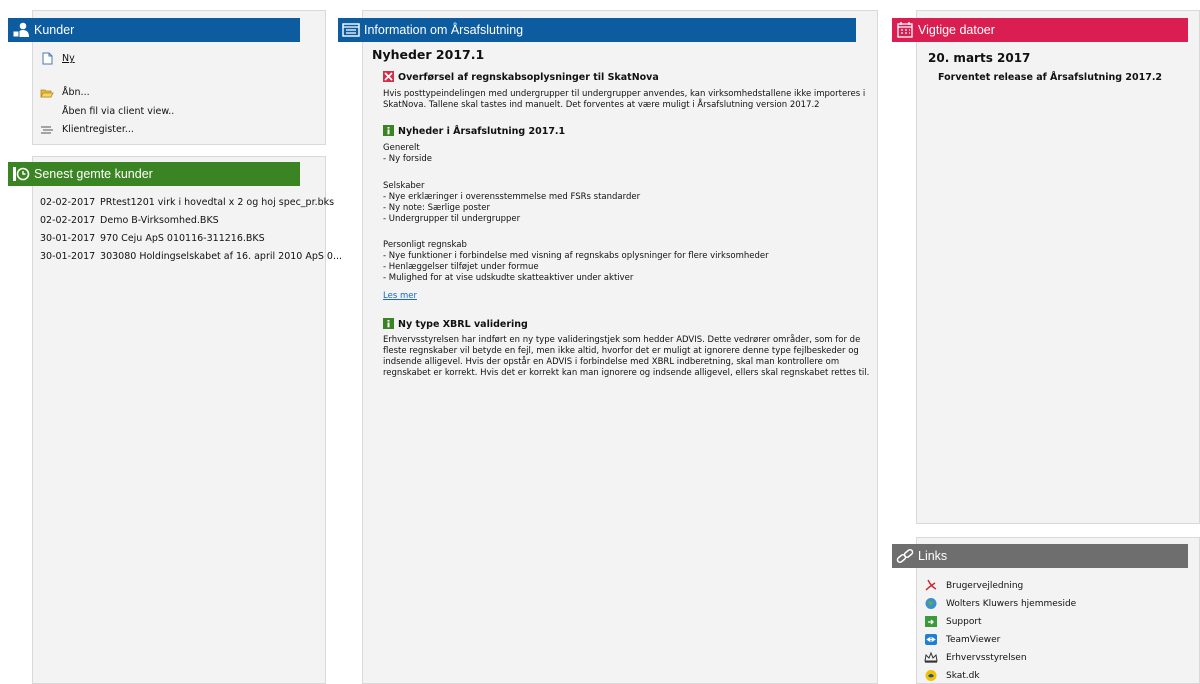 The image size is (1200, 684). I want to click on aabn-client-view-label: Åben fil via client view.., so click(118, 111).